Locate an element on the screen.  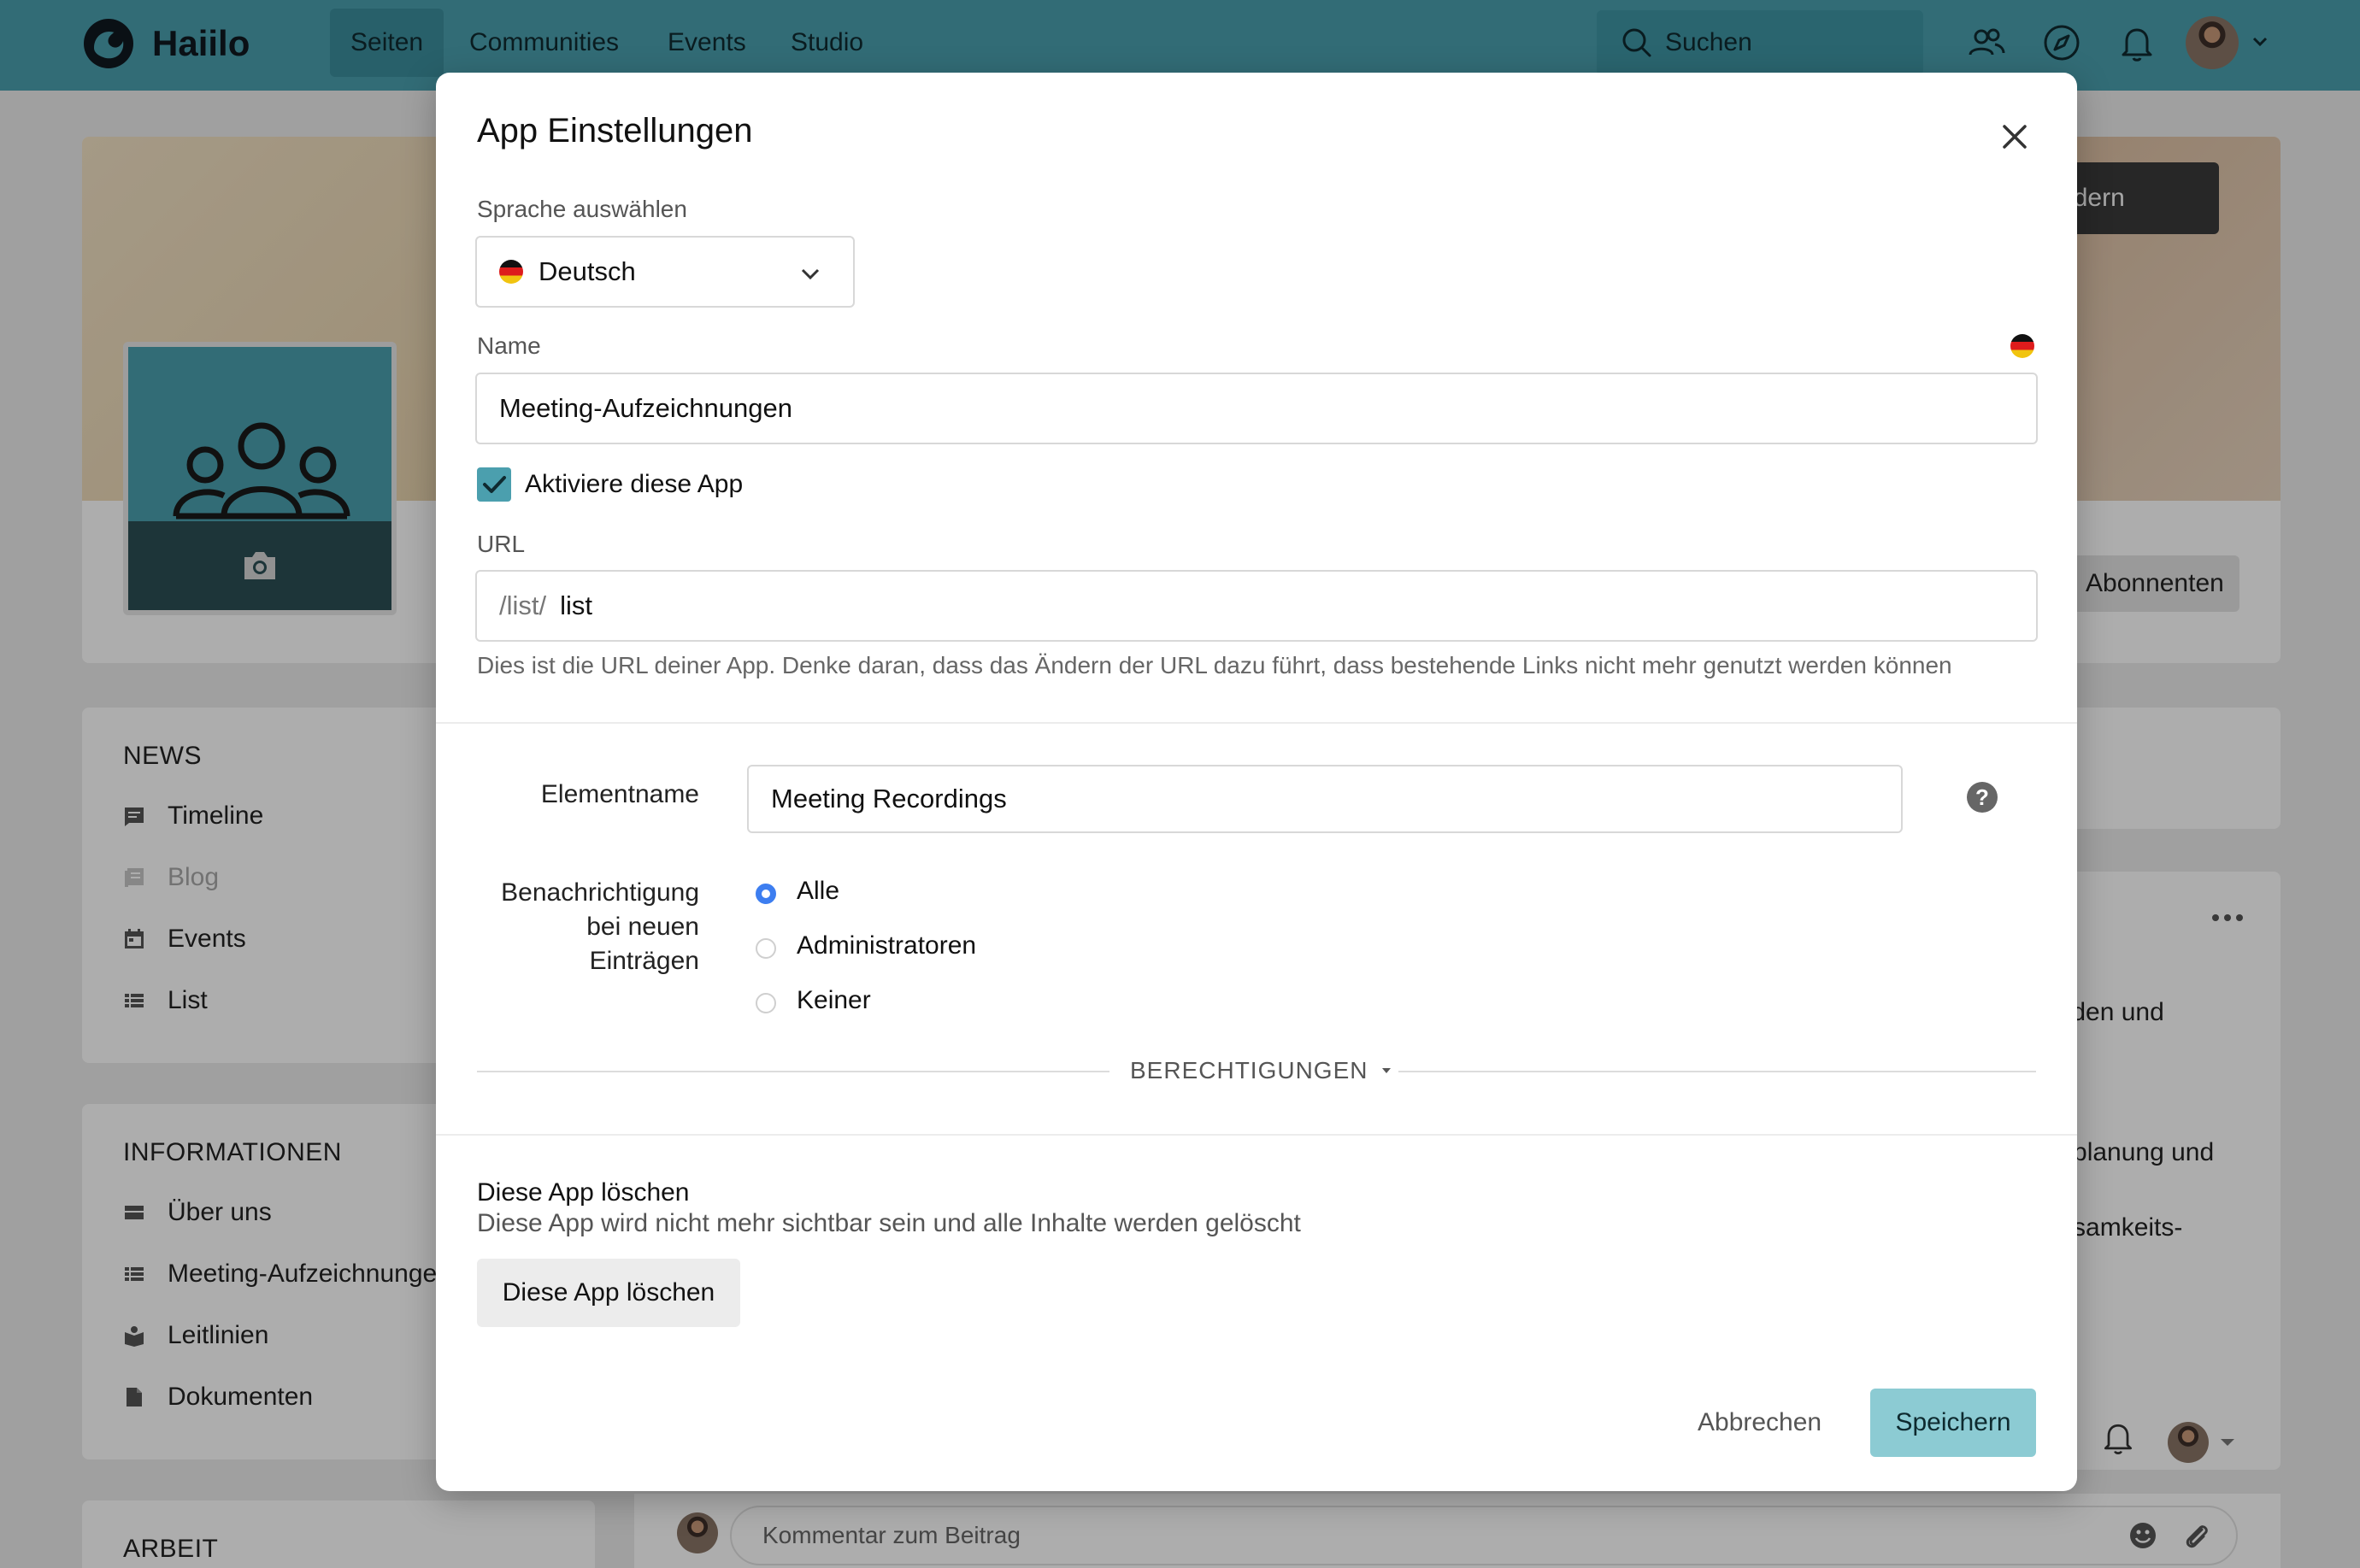
notification-label: Benachrichtigung bei neuen Einträgen is located at coordinates (588, 927).